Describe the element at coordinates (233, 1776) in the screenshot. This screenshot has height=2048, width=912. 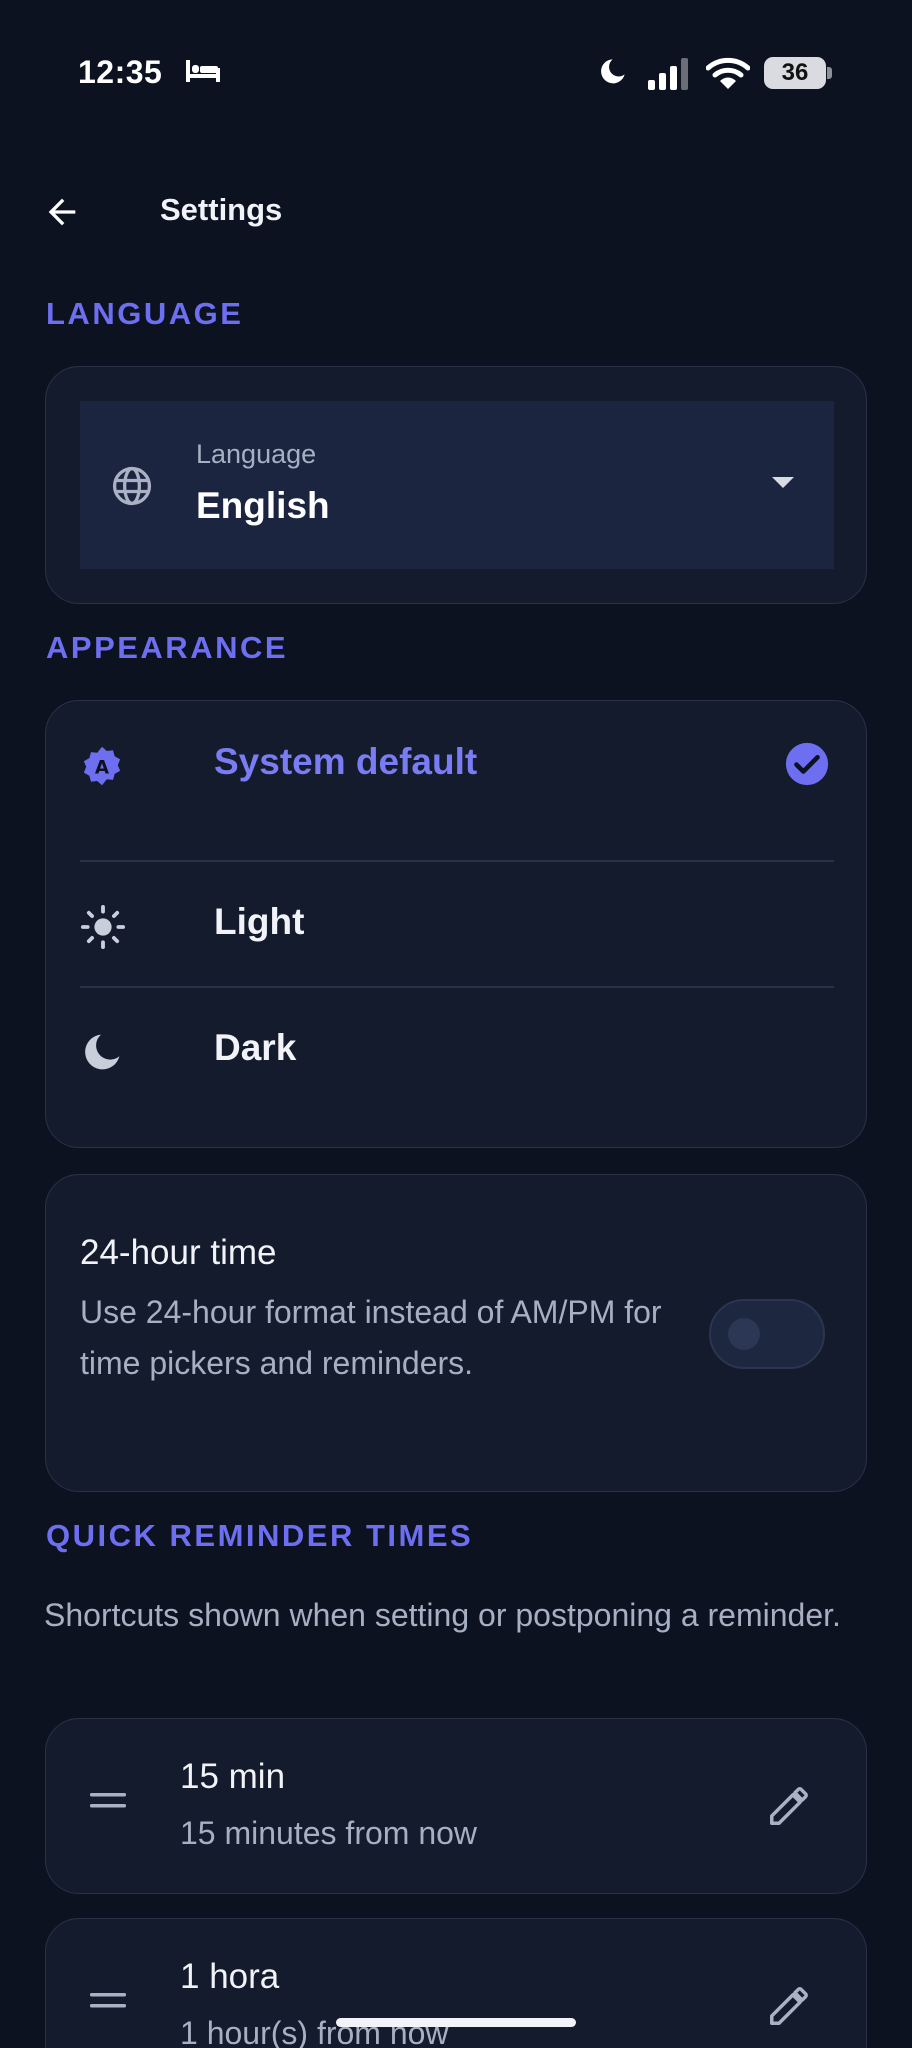
I see `quick-reminder-title: 15 min` at that location.